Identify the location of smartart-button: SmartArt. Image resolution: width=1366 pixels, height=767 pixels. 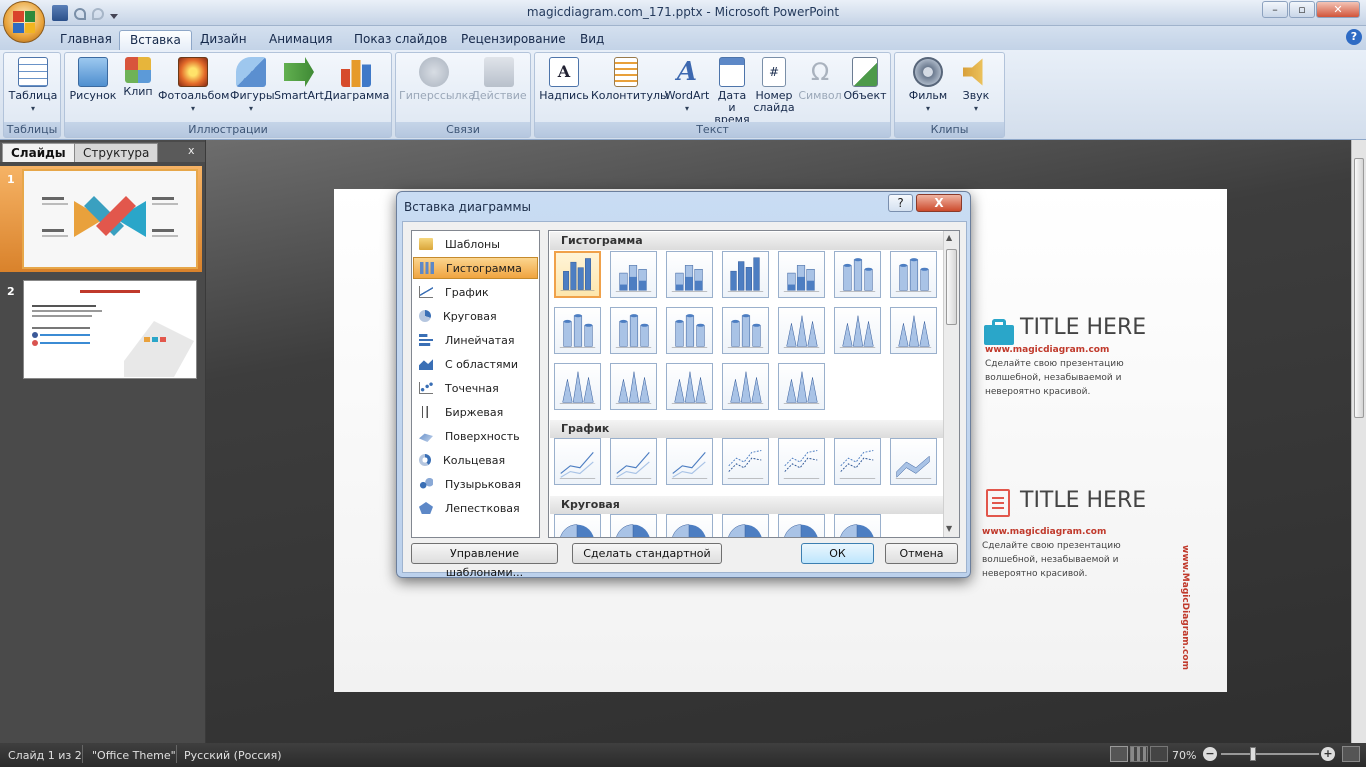
(299, 79).